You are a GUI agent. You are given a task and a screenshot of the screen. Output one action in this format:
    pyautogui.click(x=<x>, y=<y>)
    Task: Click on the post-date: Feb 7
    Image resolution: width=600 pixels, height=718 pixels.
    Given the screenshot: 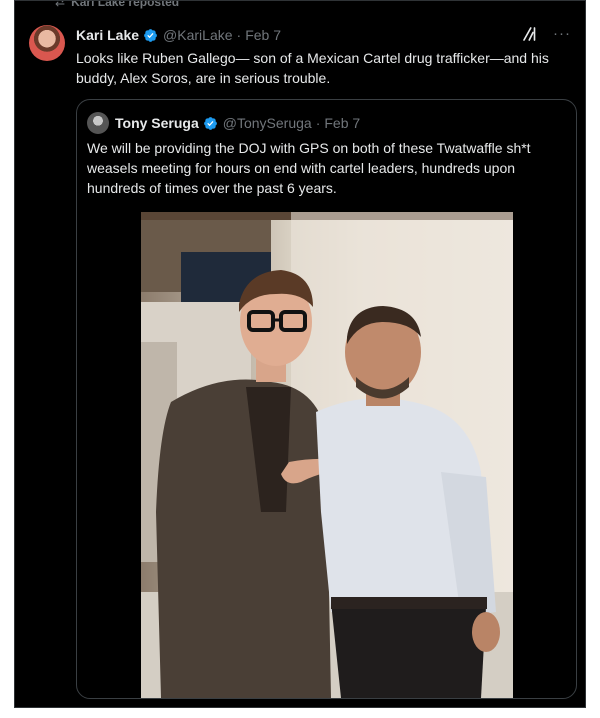 What is the action you would take?
    pyautogui.click(x=263, y=35)
    